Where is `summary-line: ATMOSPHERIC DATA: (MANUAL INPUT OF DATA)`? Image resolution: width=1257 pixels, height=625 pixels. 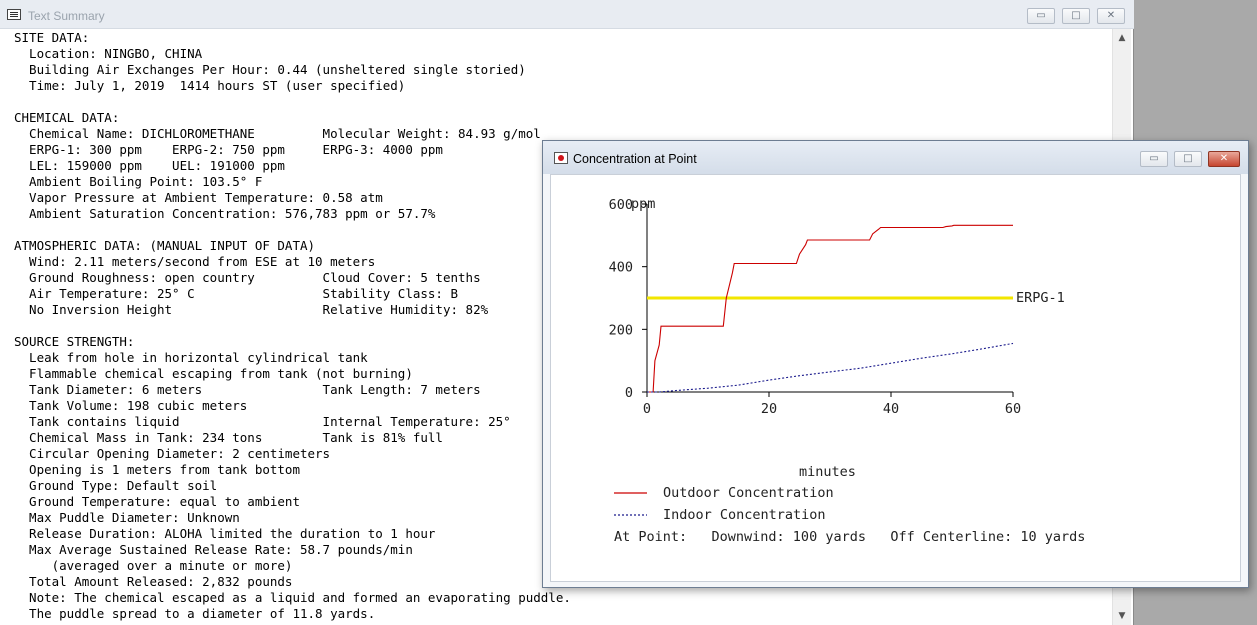 summary-line: ATMOSPHERIC DATA: (MANUAL INPUT OF DATA) is located at coordinates (165, 245).